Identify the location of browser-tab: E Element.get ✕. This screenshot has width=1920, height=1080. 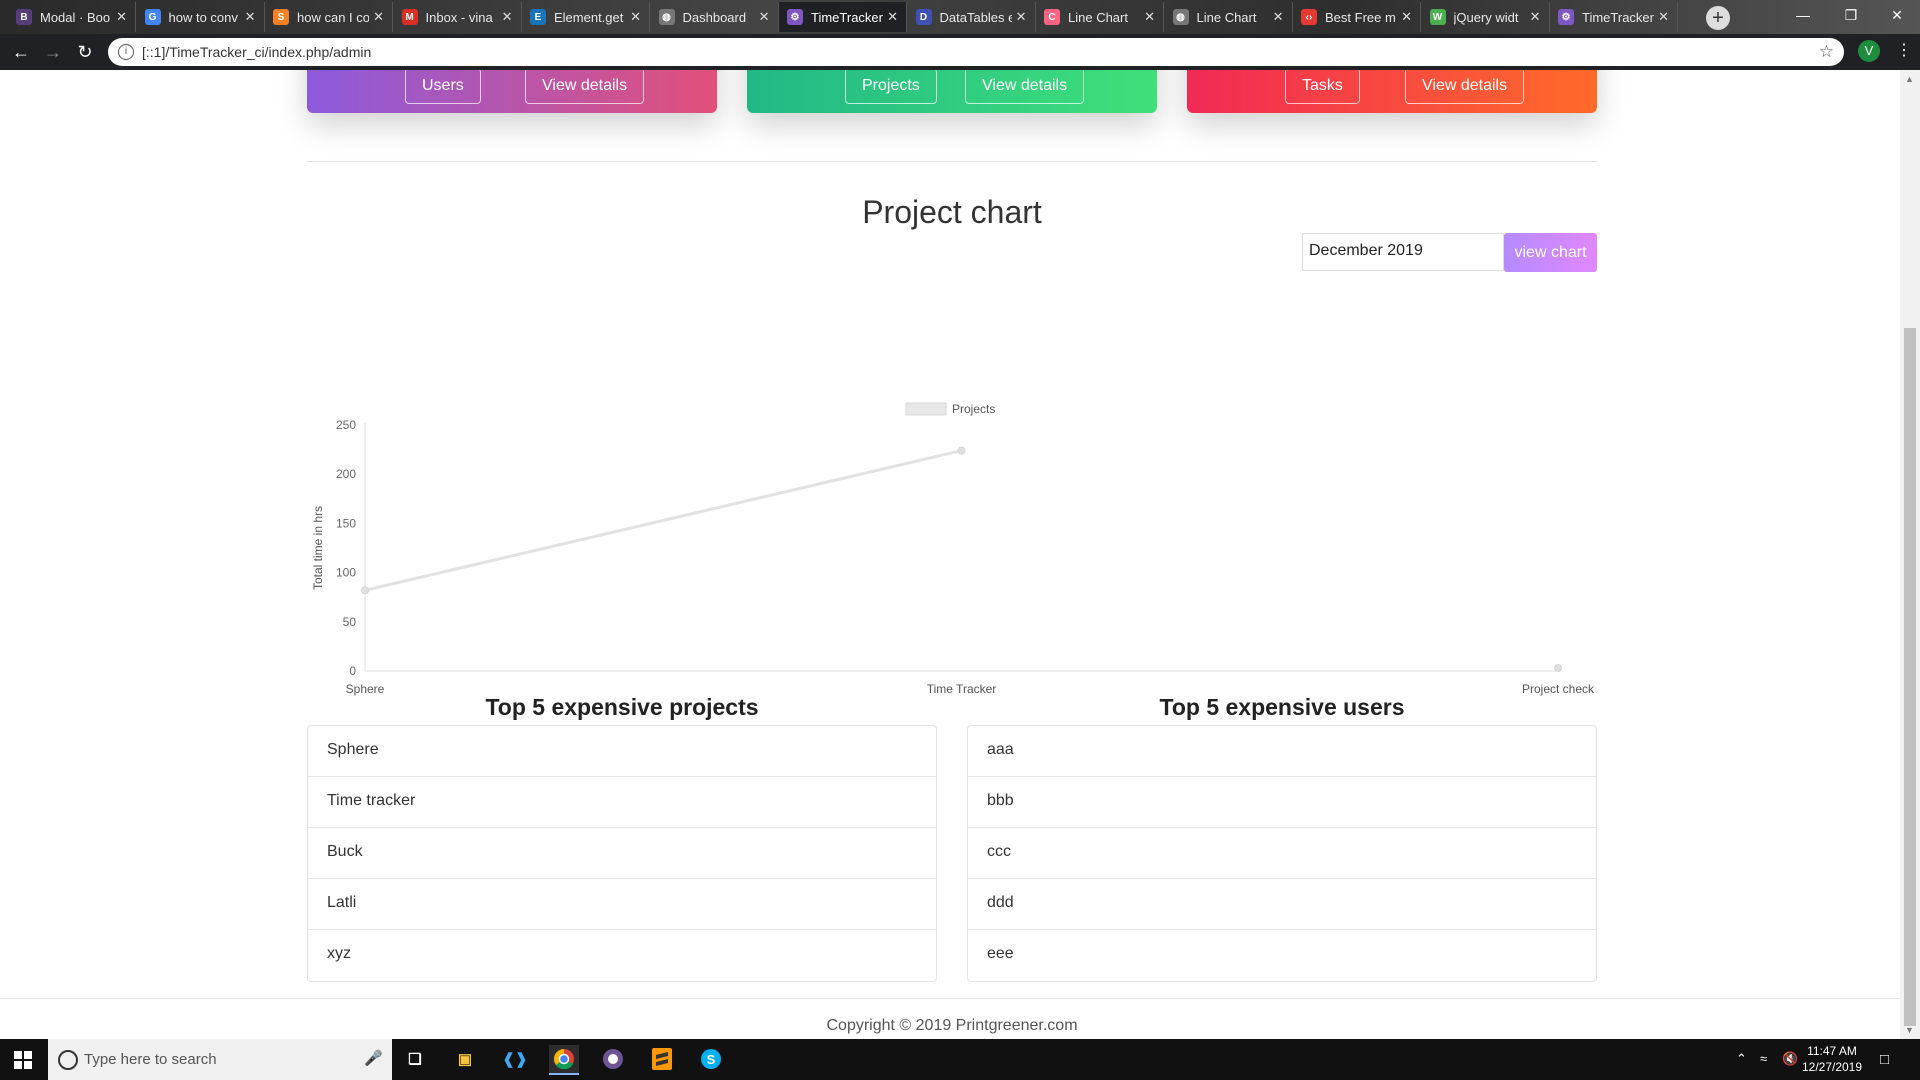
(586, 17).